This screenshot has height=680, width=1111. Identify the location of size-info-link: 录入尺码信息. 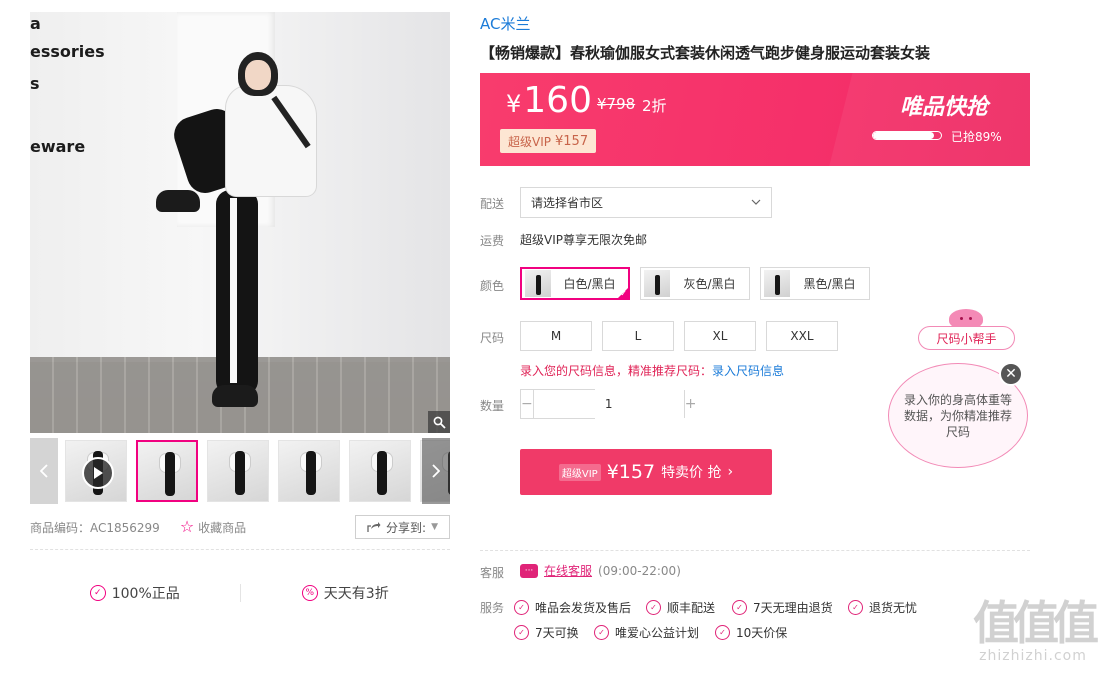
(748, 371).